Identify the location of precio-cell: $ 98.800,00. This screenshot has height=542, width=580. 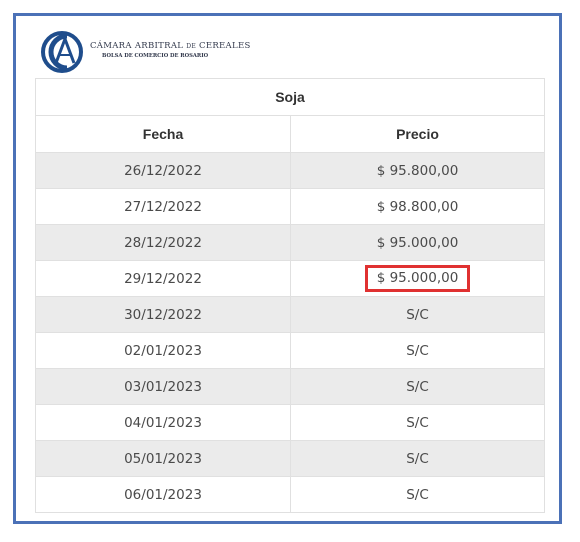
(417, 206).